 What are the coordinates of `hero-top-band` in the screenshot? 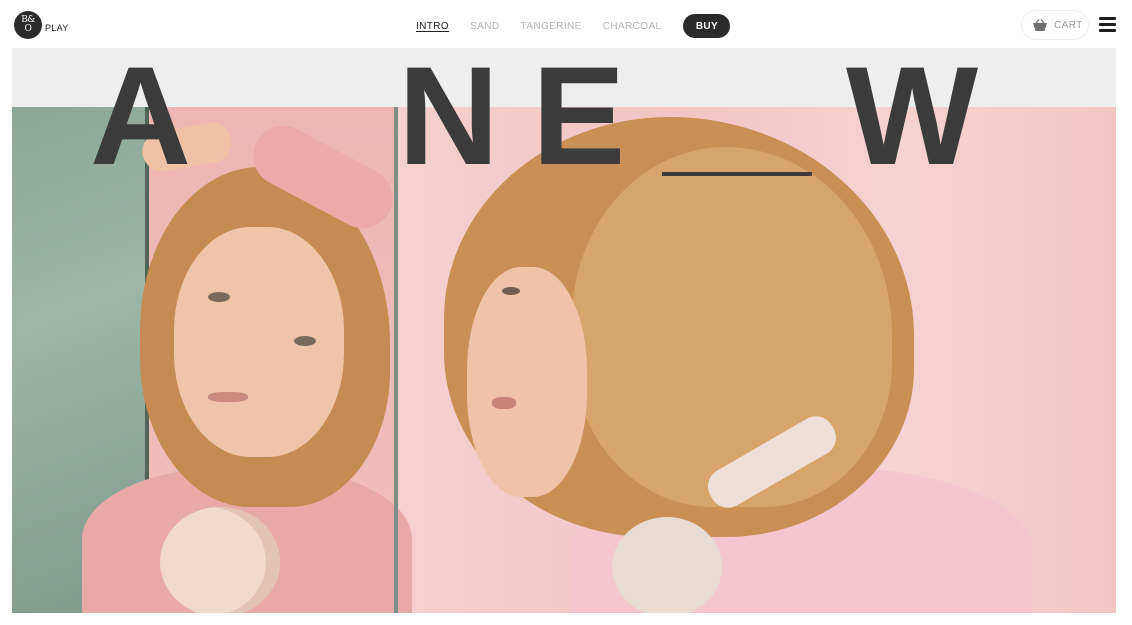 It's located at (564, 77).